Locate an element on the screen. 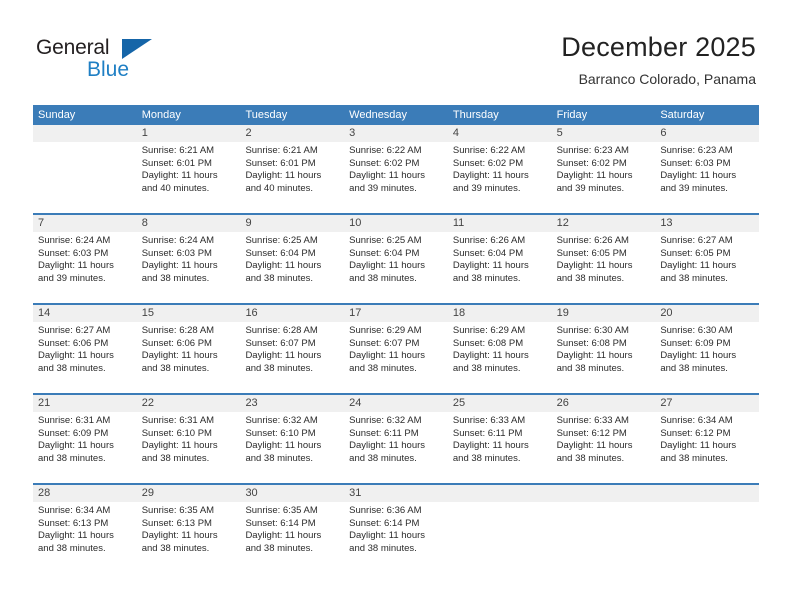  day-number-band: 26 is located at coordinates (603, 403).